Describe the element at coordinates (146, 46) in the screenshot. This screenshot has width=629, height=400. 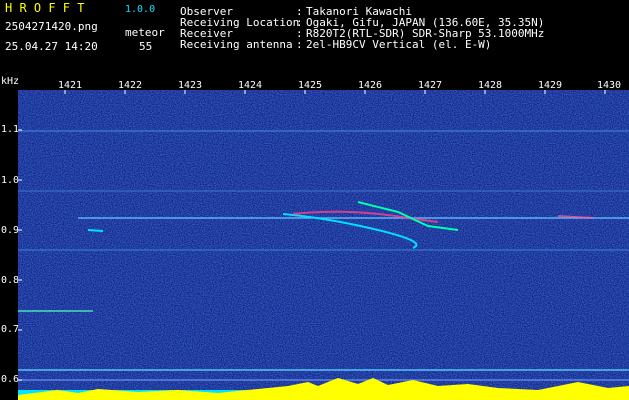
I see `class-count: 55` at that location.